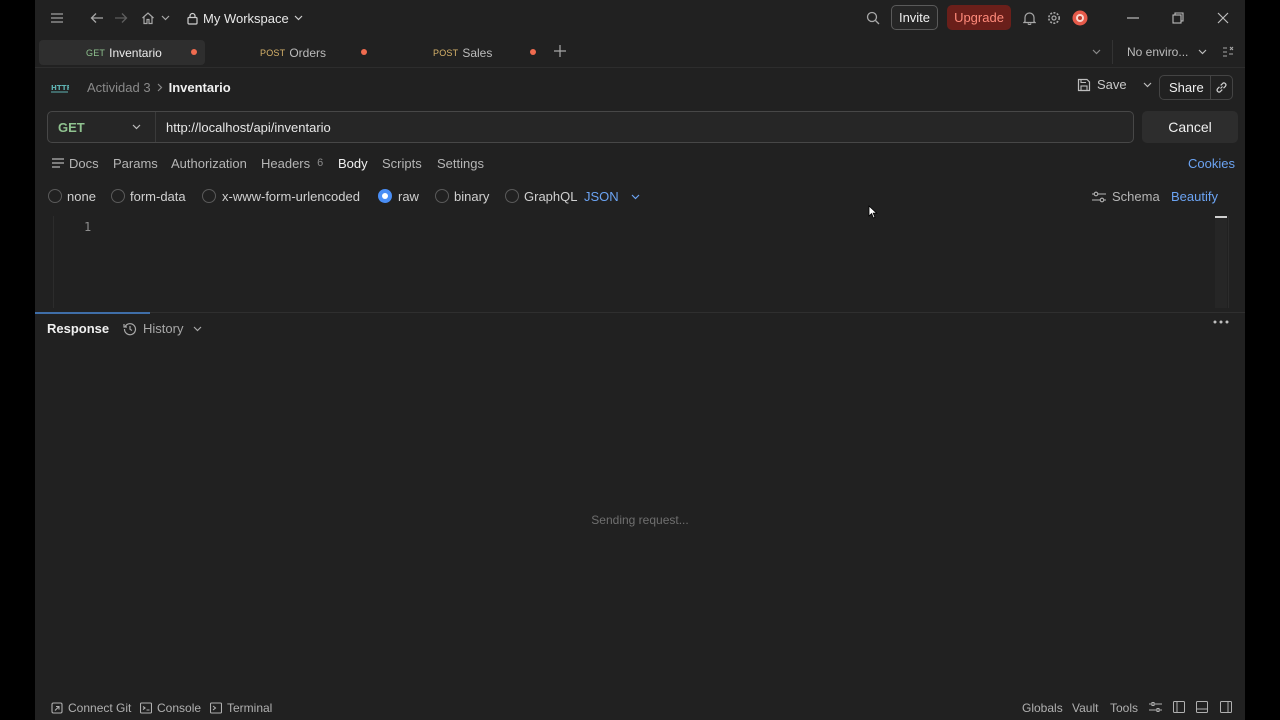 Image resolution: width=1280 pixels, height=720 pixels. Describe the element at coordinates (1211, 163) in the screenshot. I see `cookies-link: Cookies` at that location.